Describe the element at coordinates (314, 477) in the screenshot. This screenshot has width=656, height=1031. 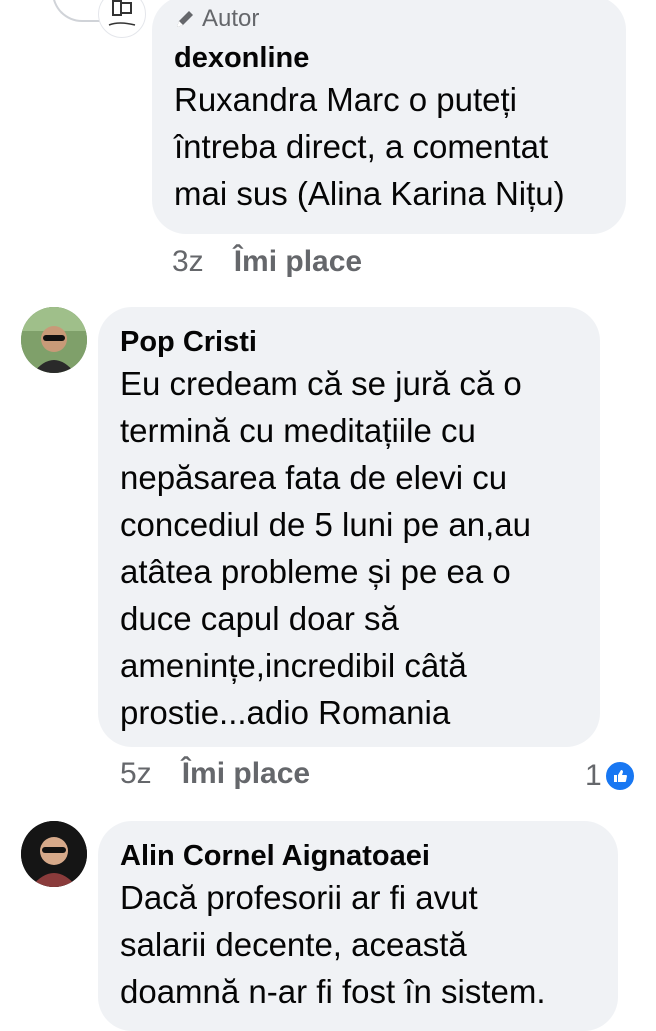
I see `comment-line: nepăsarea fata de elevi cu` at that location.